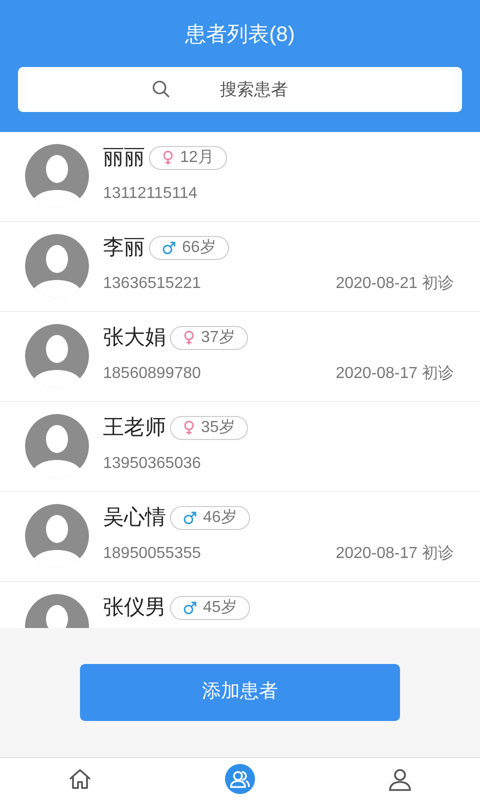 Image resolution: width=480 pixels, height=800 pixels. What do you see at coordinates (152, 464) in the screenshot?
I see `phone-number: 13950365036` at bounding box center [152, 464].